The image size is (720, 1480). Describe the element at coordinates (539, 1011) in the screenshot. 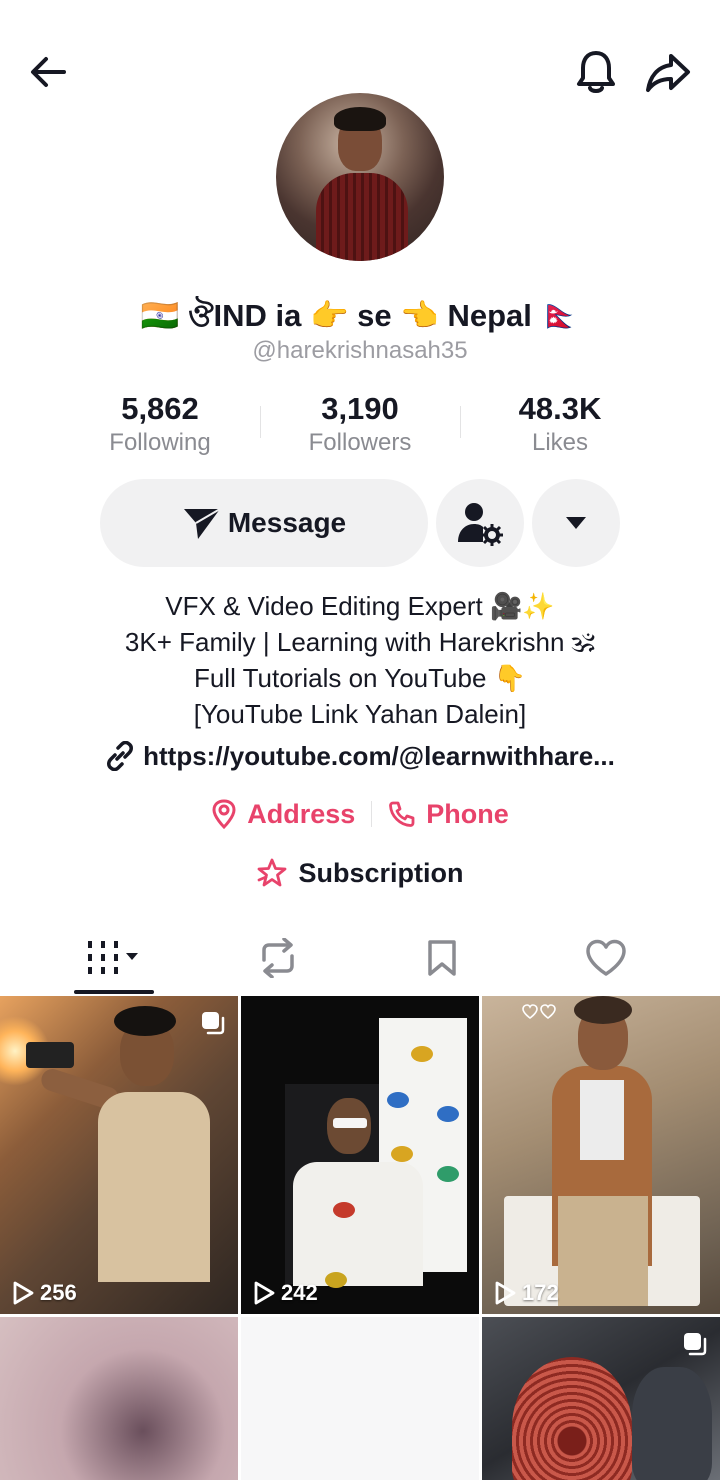

I see `hearts-sticker-icon` at that location.